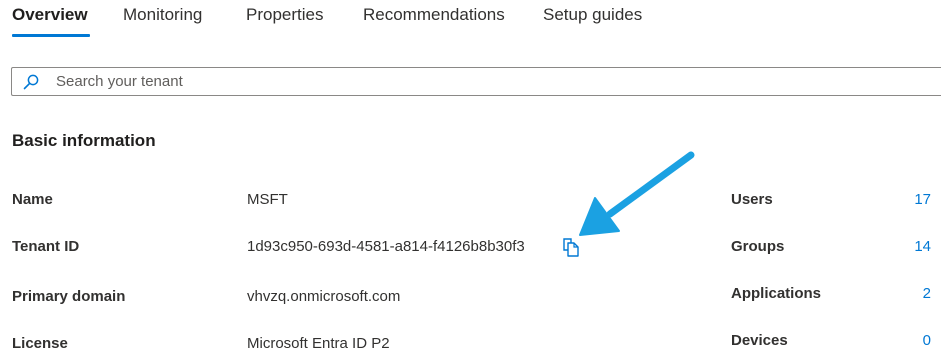  I want to click on tenant-id-value: 1d93c950-693d-4581-a814-f4126b8b30f3, so click(386, 246).